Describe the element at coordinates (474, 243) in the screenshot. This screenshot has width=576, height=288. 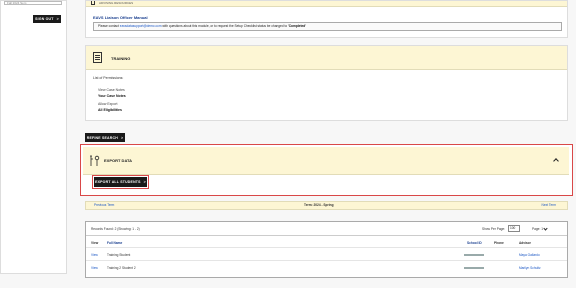
I see `column-header-school-id: School ID` at that location.